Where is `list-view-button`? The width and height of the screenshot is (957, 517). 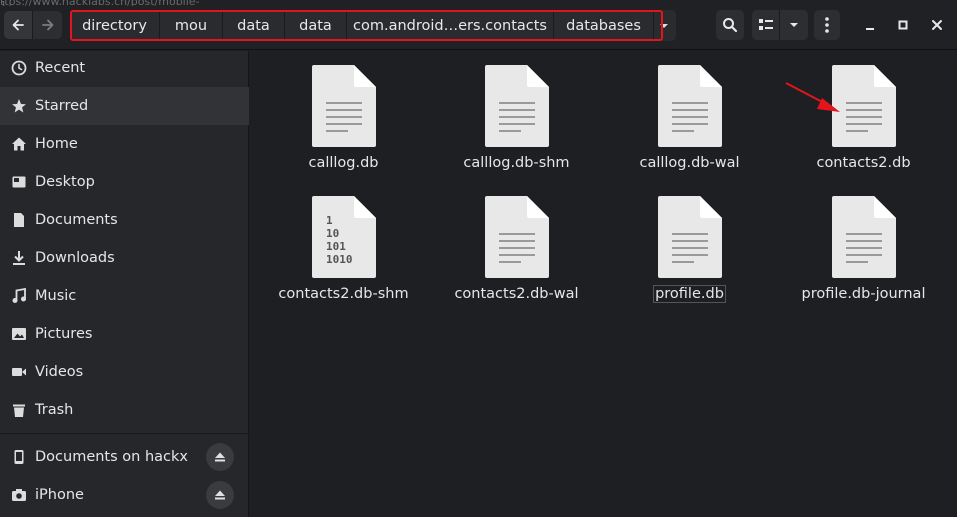 list-view-button is located at coordinates (766, 25).